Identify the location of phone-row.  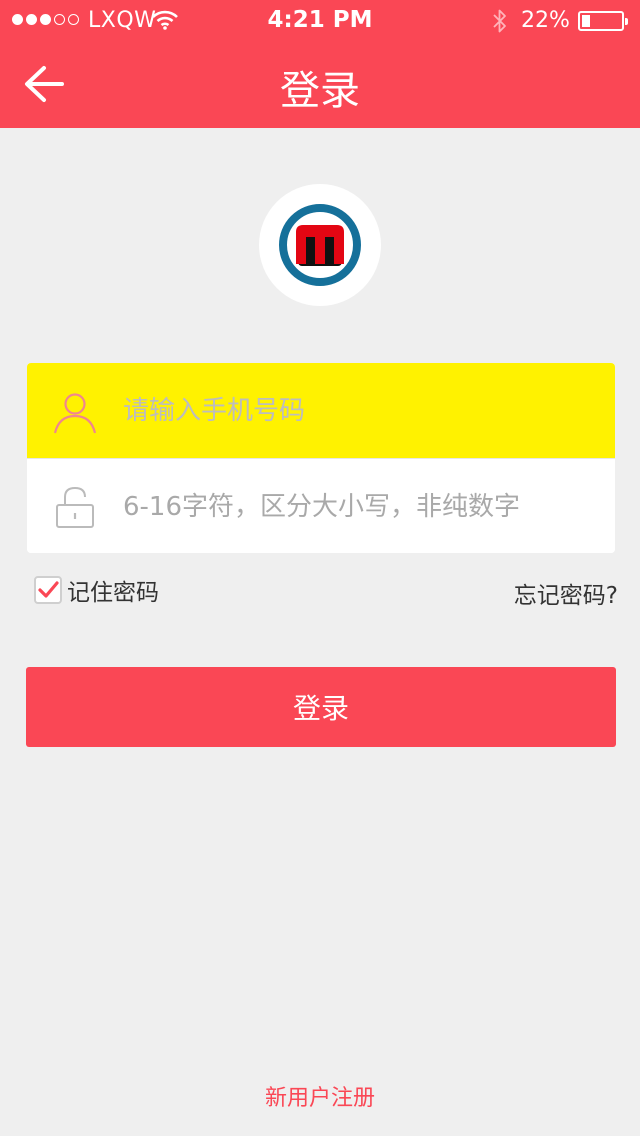
(321, 410).